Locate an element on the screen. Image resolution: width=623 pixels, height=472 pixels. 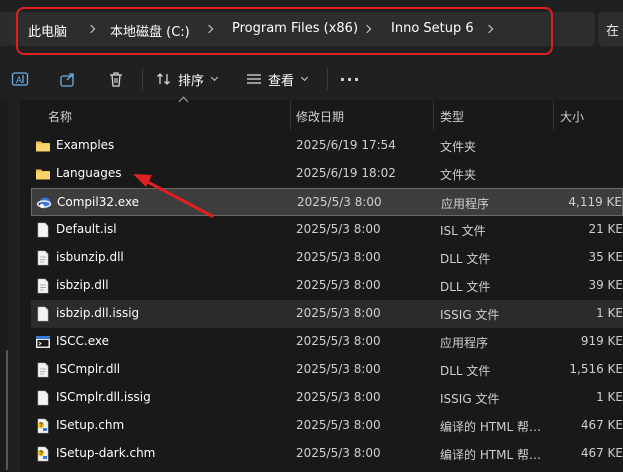
folder-icon is located at coordinates (43, 146).